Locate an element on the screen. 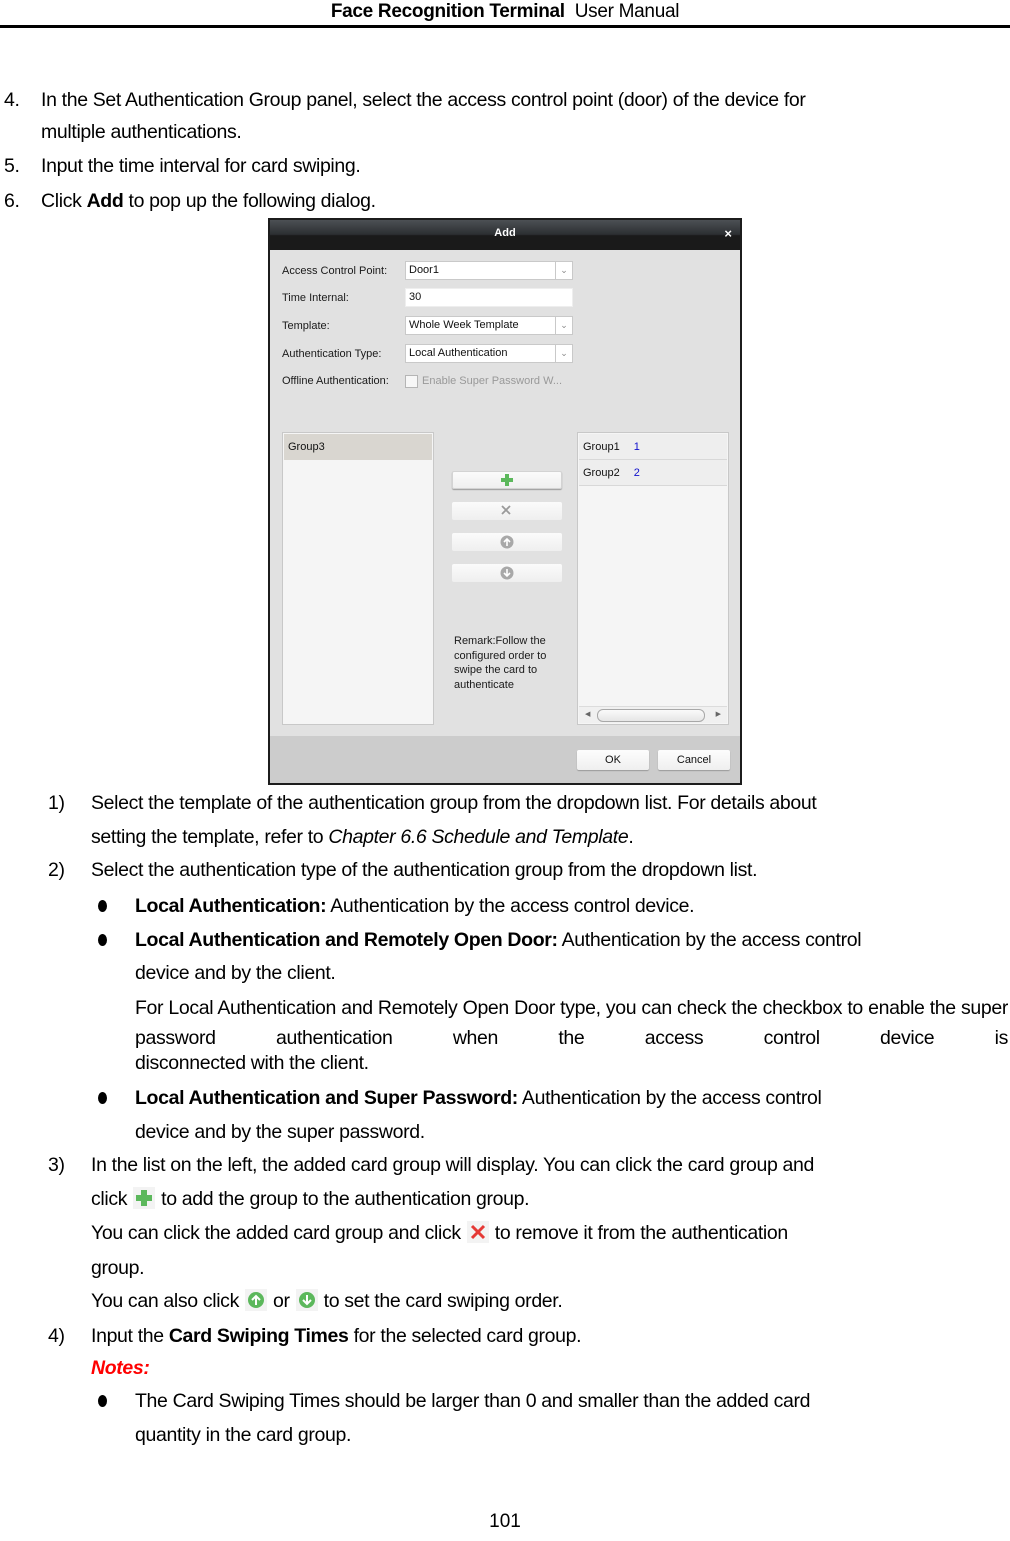 The width and height of the screenshot is (1010, 1541). text: for the selected card group. is located at coordinates (465, 1336).